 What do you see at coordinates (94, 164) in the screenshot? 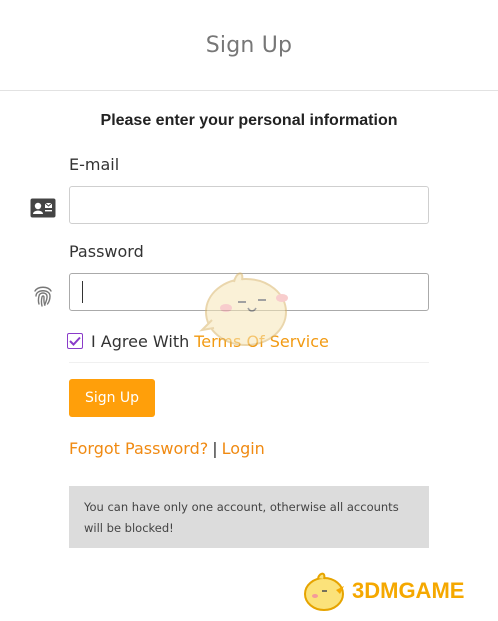
I see `email-label: E-mail` at bounding box center [94, 164].